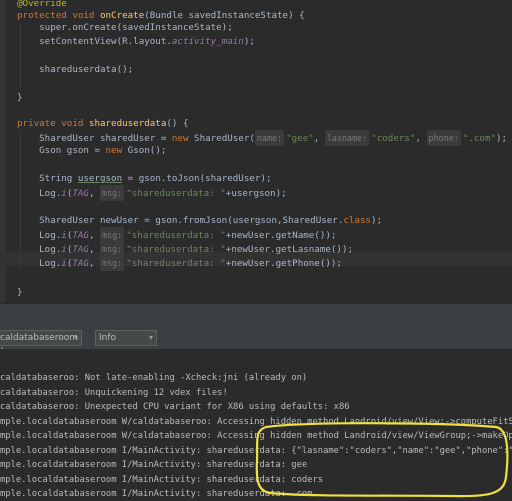 This screenshot has width=512, height=501. I want to click on code-token: shareduserdata();, so click(75, 69).